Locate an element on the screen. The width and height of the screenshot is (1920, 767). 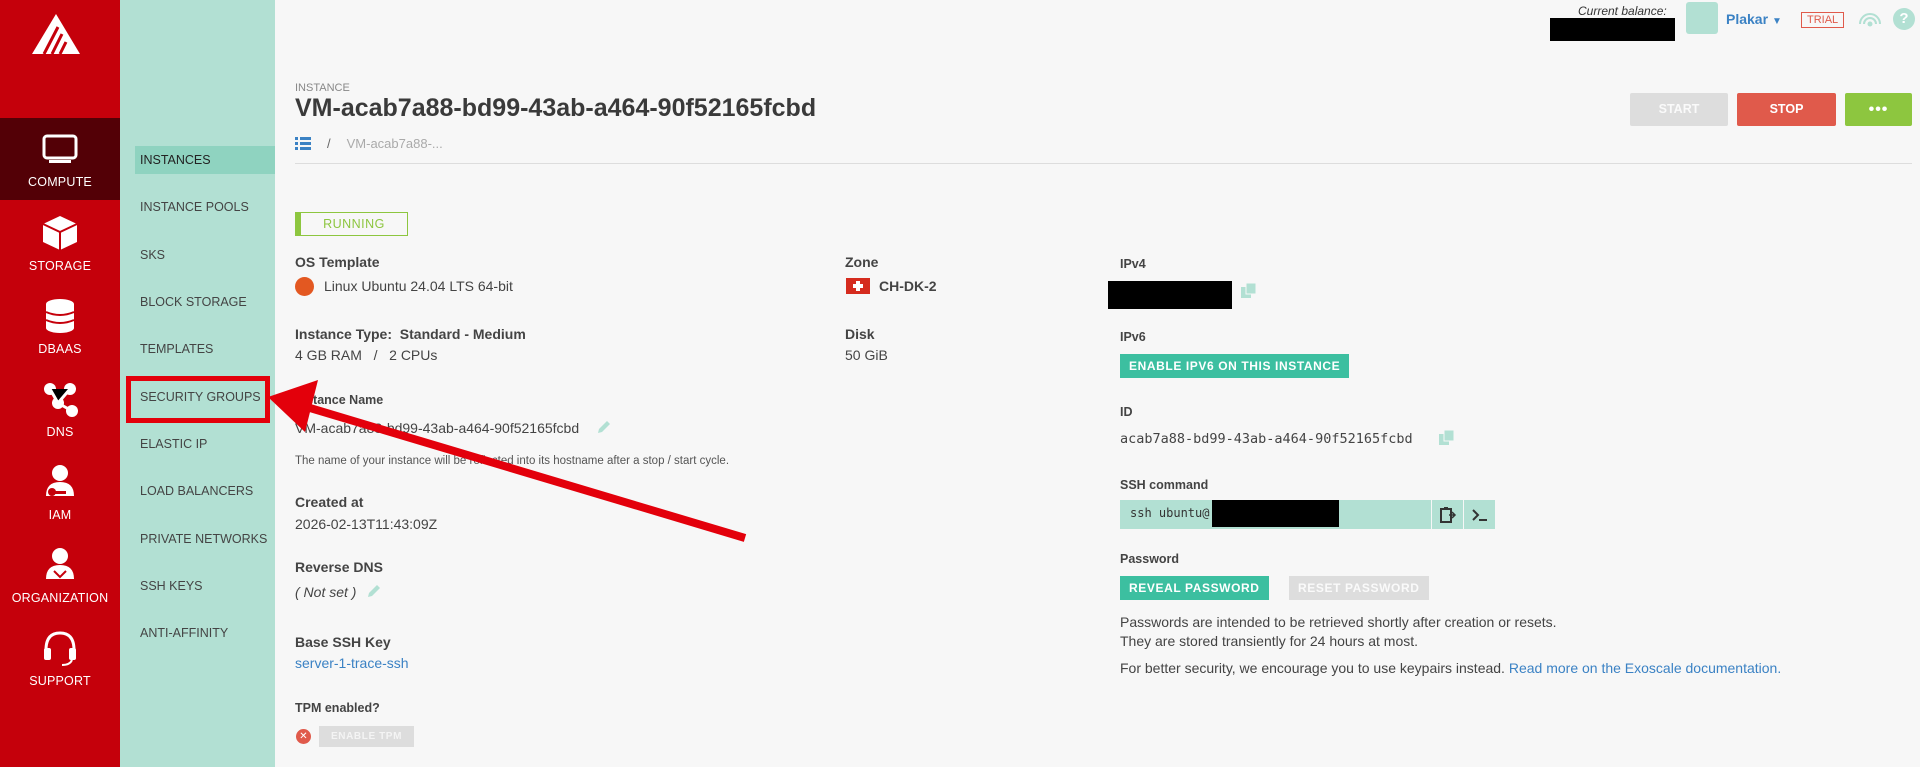
edit-reverse-dns-icon is located at coordinates (374, 591).